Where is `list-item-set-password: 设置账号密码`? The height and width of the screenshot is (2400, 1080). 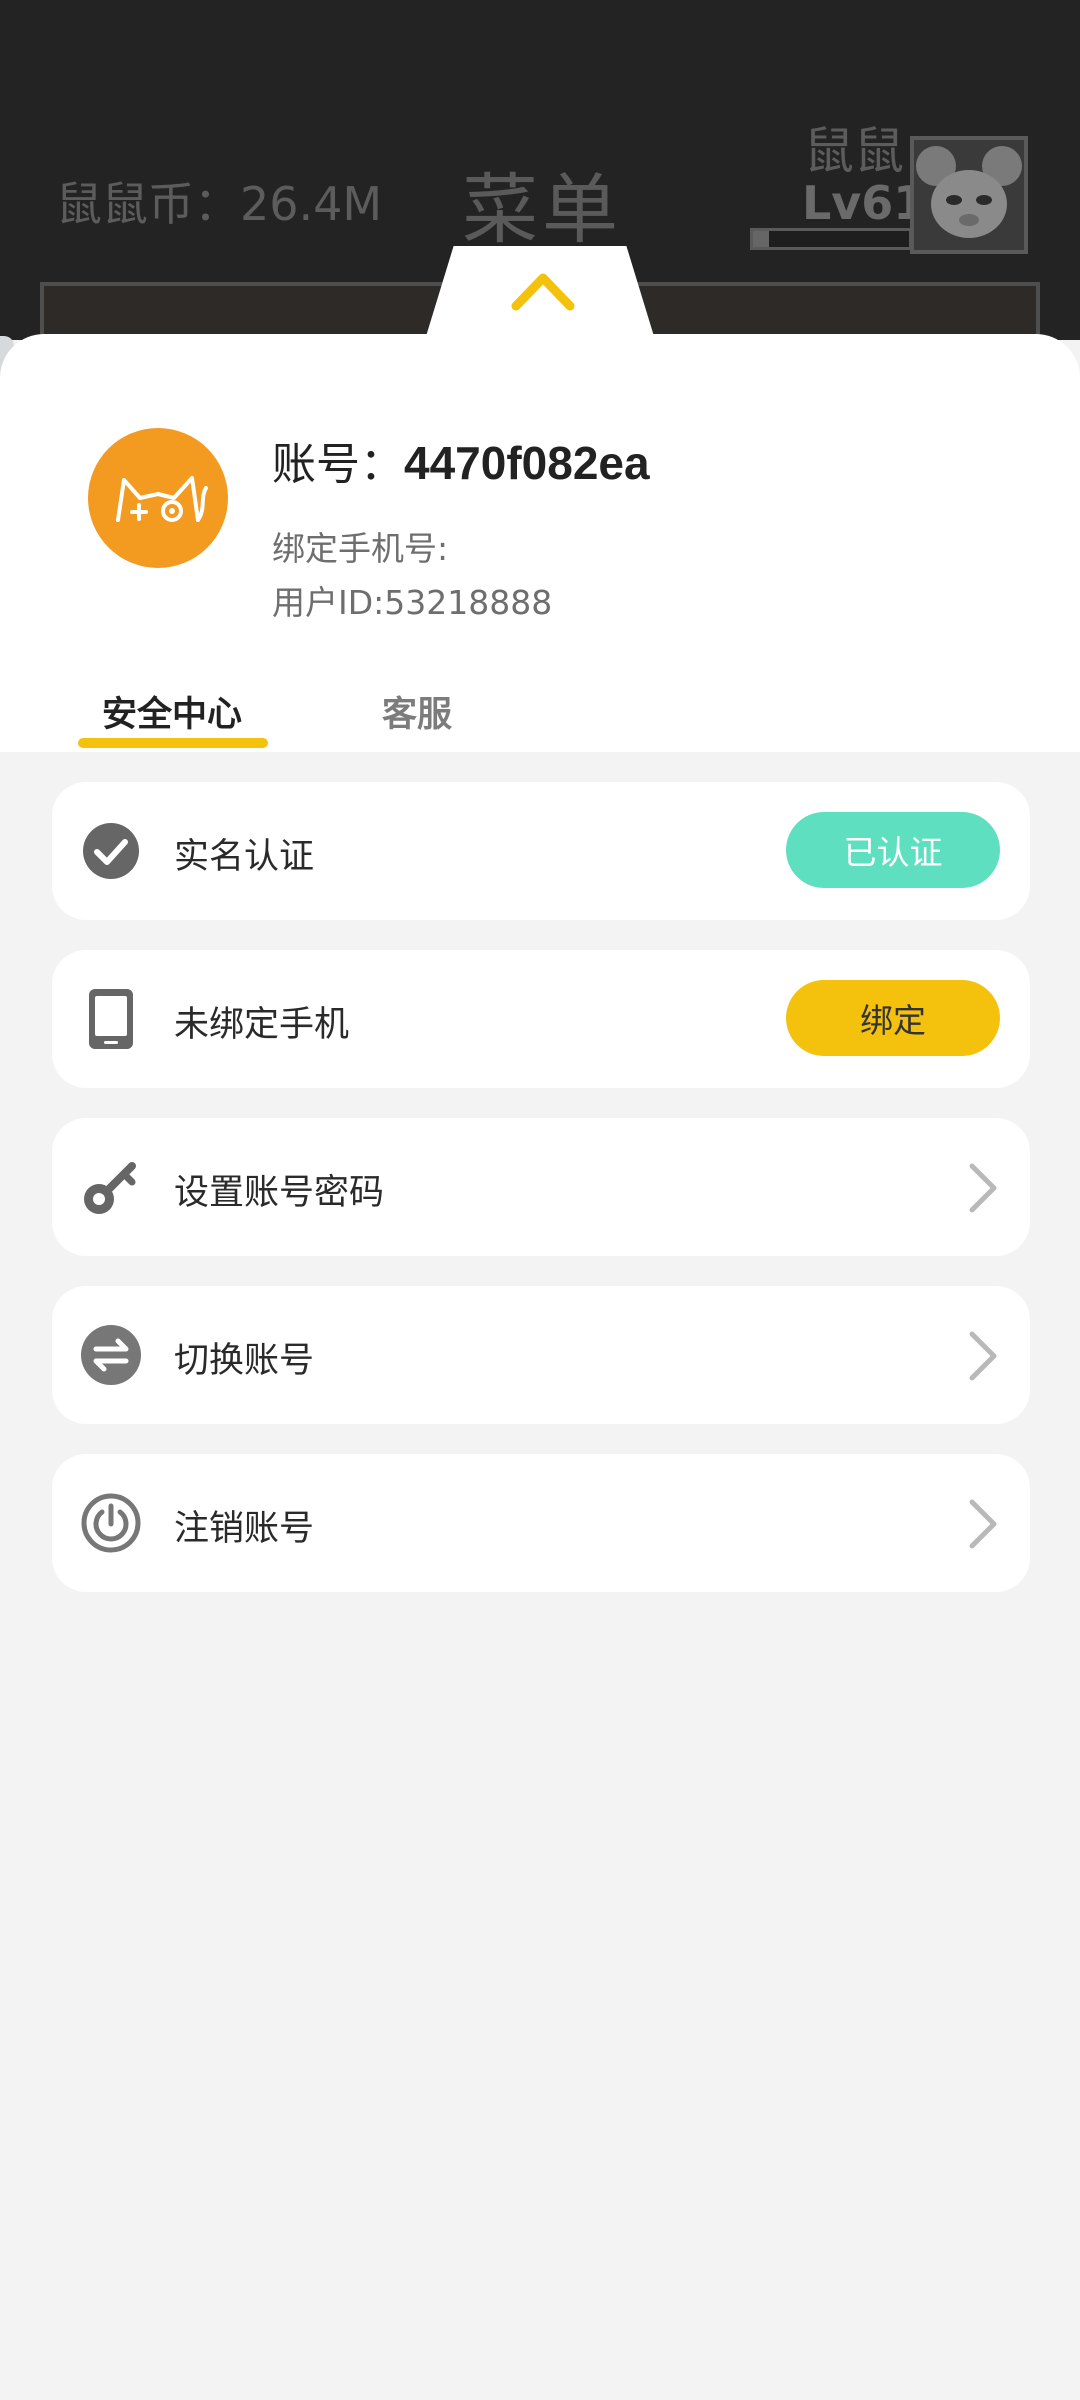 list-item-set-password: 设置账号密码 is located at coordinates (541, 1187).